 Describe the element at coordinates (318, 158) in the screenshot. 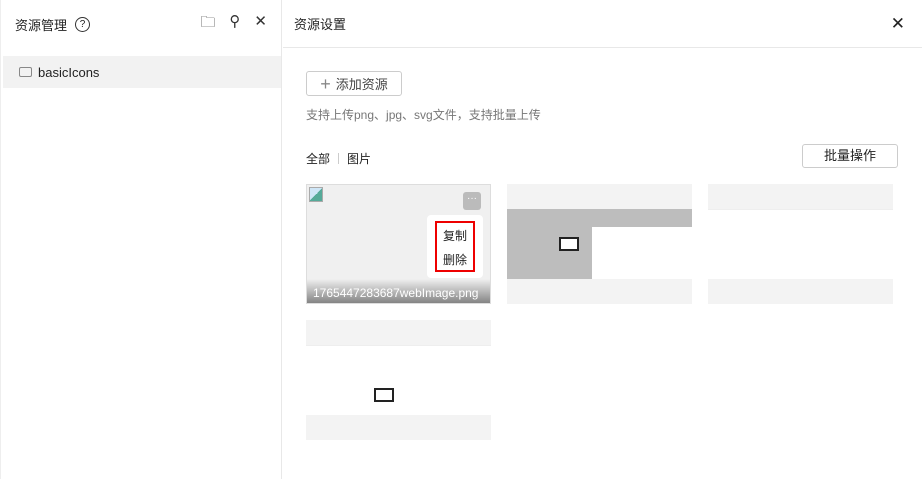

I see `tab-all: 全部` at that location.